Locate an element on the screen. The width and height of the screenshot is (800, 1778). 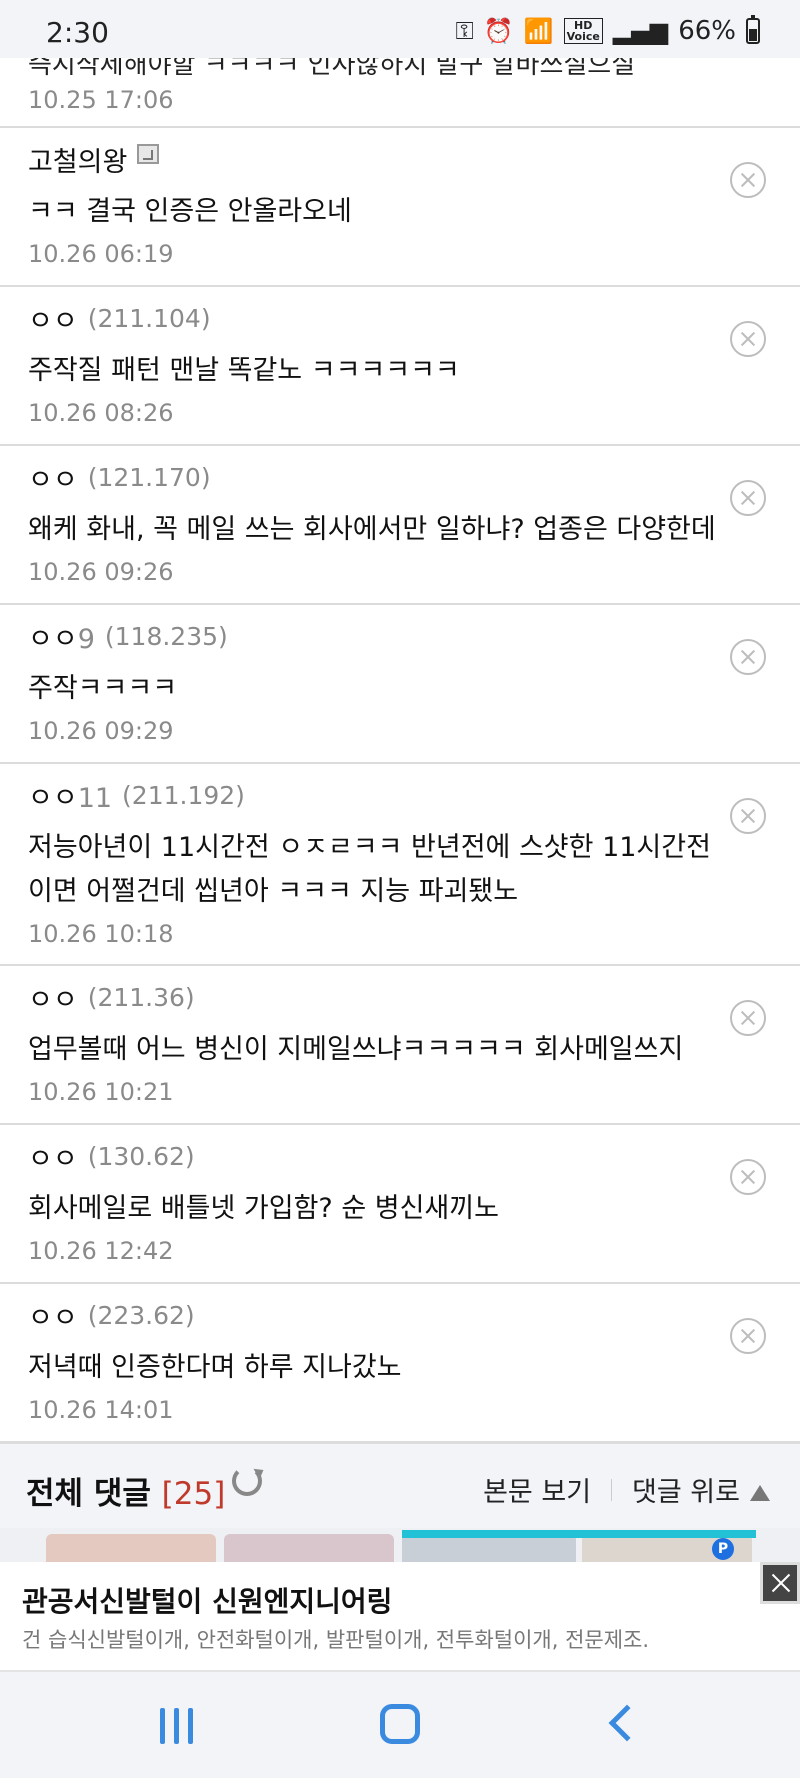
comment-date: 10.26 09:29 is located at coordinates (101, 731).